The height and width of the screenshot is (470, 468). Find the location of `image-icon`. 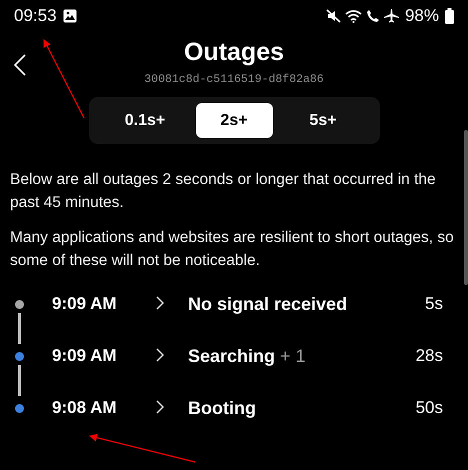

image-icon is located at coordinates (69, 16).